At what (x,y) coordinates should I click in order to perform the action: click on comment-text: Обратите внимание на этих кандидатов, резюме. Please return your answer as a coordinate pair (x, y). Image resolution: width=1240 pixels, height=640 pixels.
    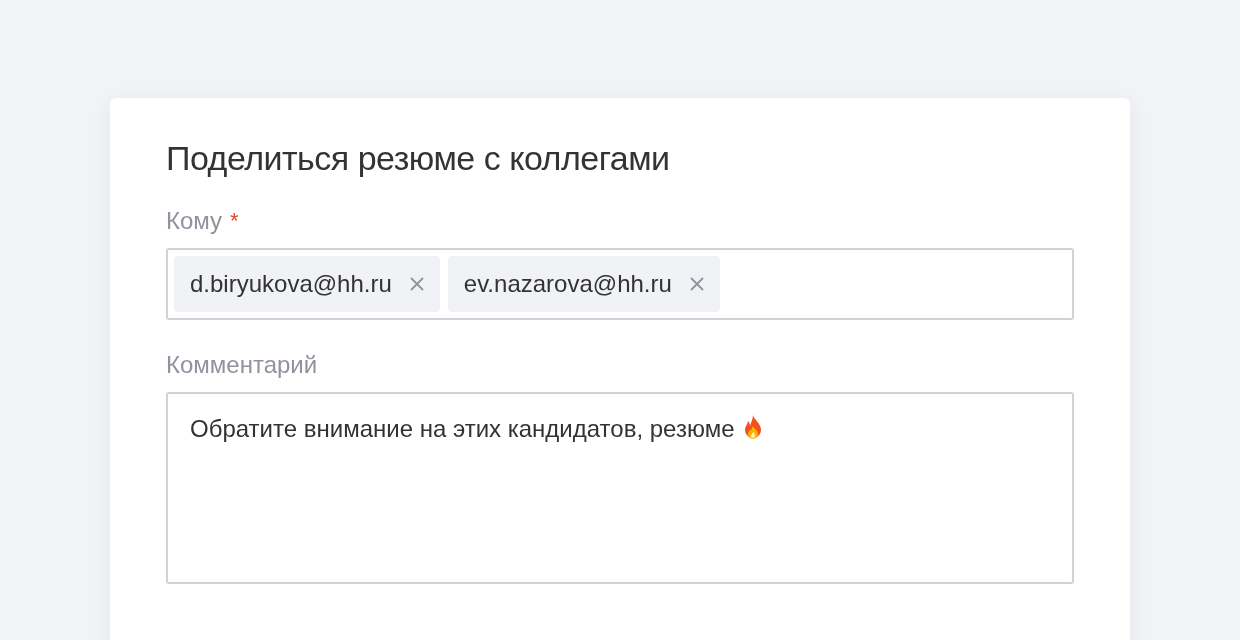
    Looking at the image, I should click on (462, 428).